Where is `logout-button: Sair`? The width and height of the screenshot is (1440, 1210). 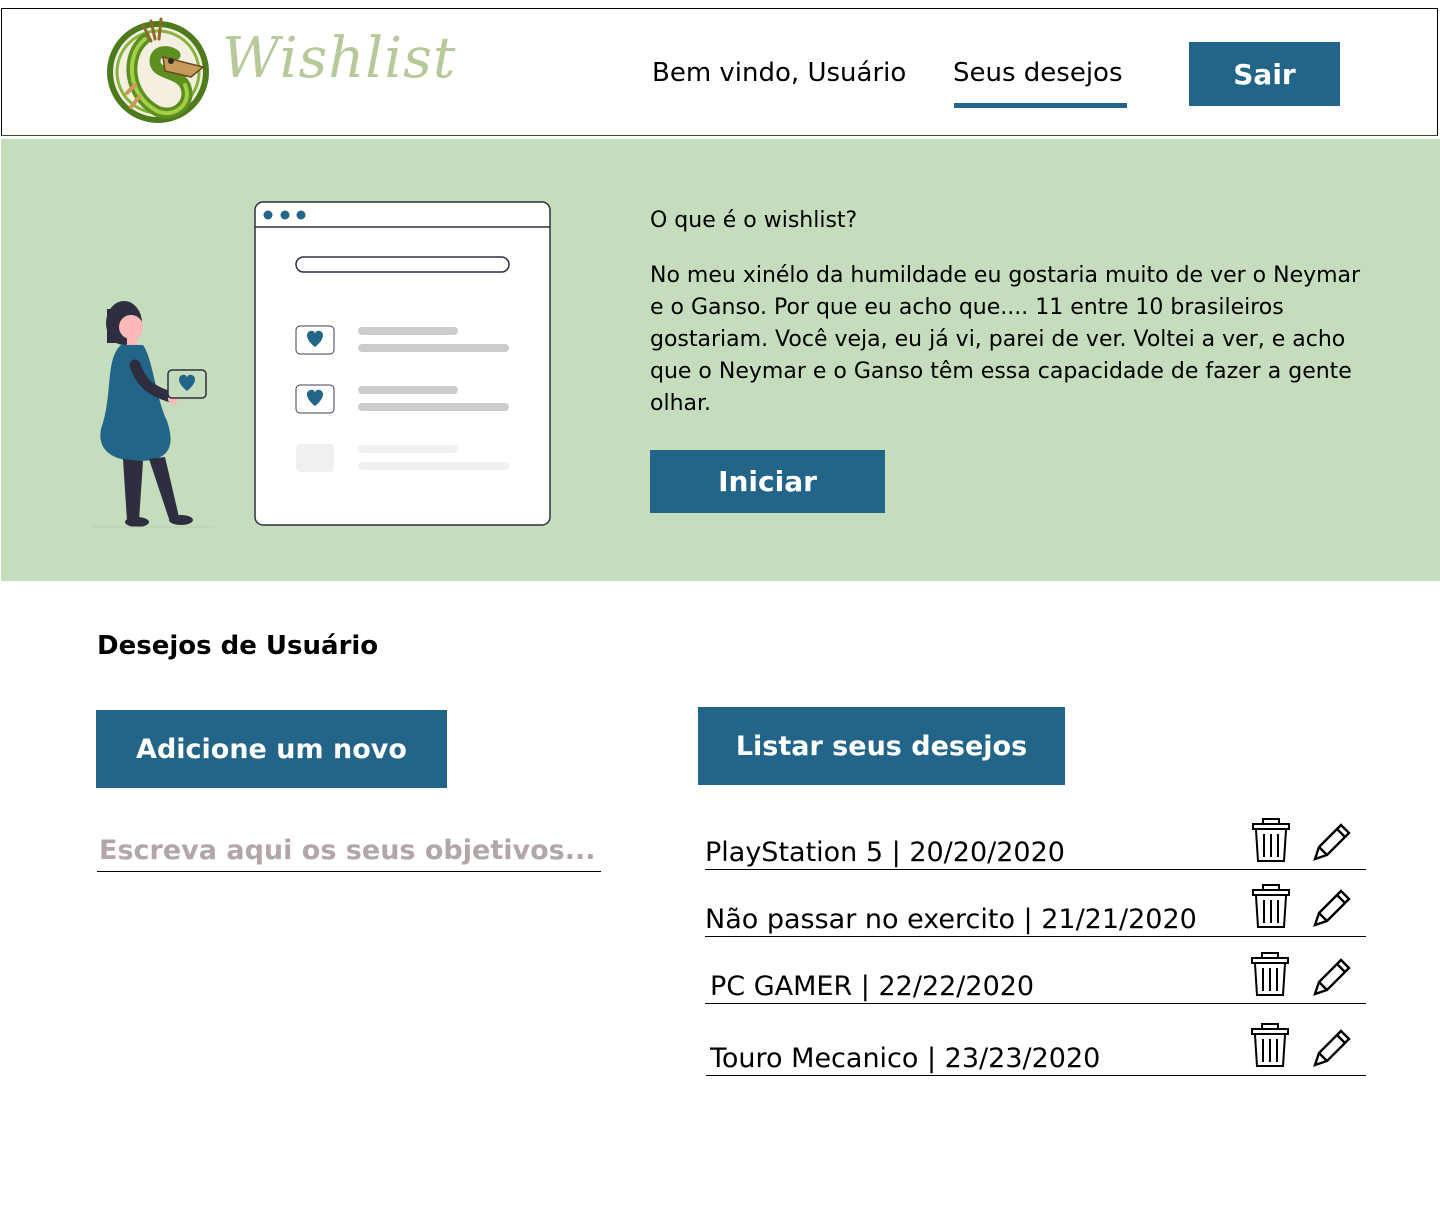
logout-button: Sair is located at coordinates (1264, 74).